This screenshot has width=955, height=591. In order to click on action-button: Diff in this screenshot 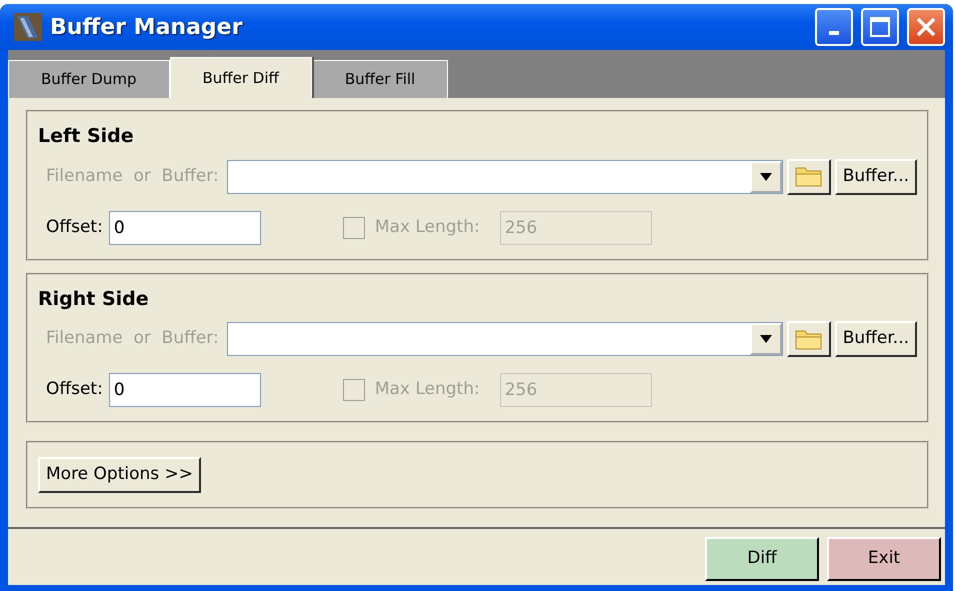, I will do `click(762, 559)`.